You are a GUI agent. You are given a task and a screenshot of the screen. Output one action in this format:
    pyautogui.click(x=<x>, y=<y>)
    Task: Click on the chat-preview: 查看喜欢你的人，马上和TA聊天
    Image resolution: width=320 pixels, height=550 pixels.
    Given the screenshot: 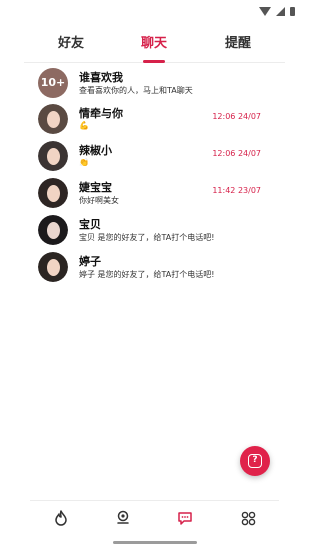 What is the action you would take?
    pyautogui.click(x=136, y=90)
    